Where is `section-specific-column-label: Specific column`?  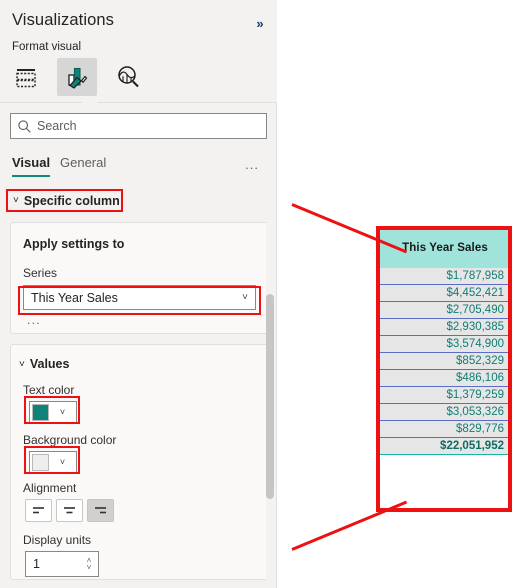
section-specific-column-label: Specific column is located at coordinates (71, 200).